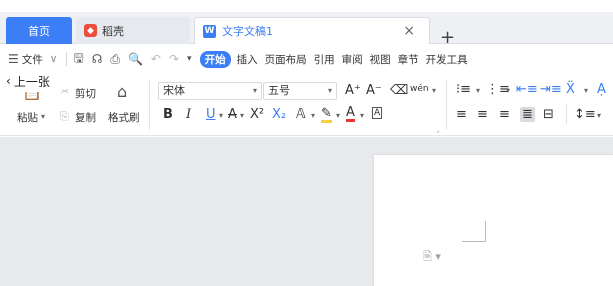 The image size is (613, 286). What do you see at coordinates (352, 59) in the screenshot?
I see `menu-review: 审阅` at bounding box center [352, 59].